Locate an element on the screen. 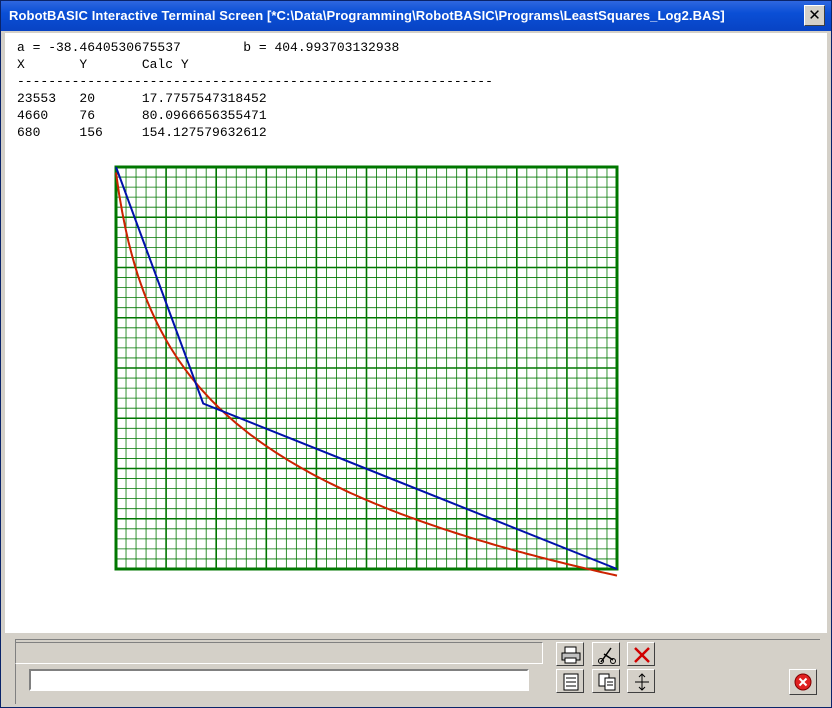 The image size is (832, 708). printer-icon is located at coordinates (571, 655).